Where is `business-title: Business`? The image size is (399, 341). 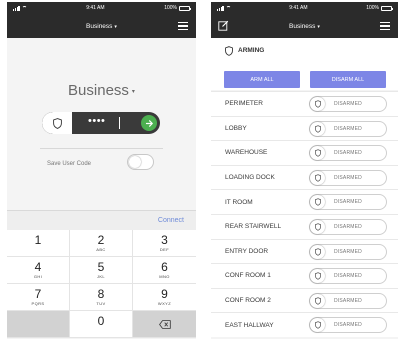
business-title: Business is located at coordinates (98, 90).